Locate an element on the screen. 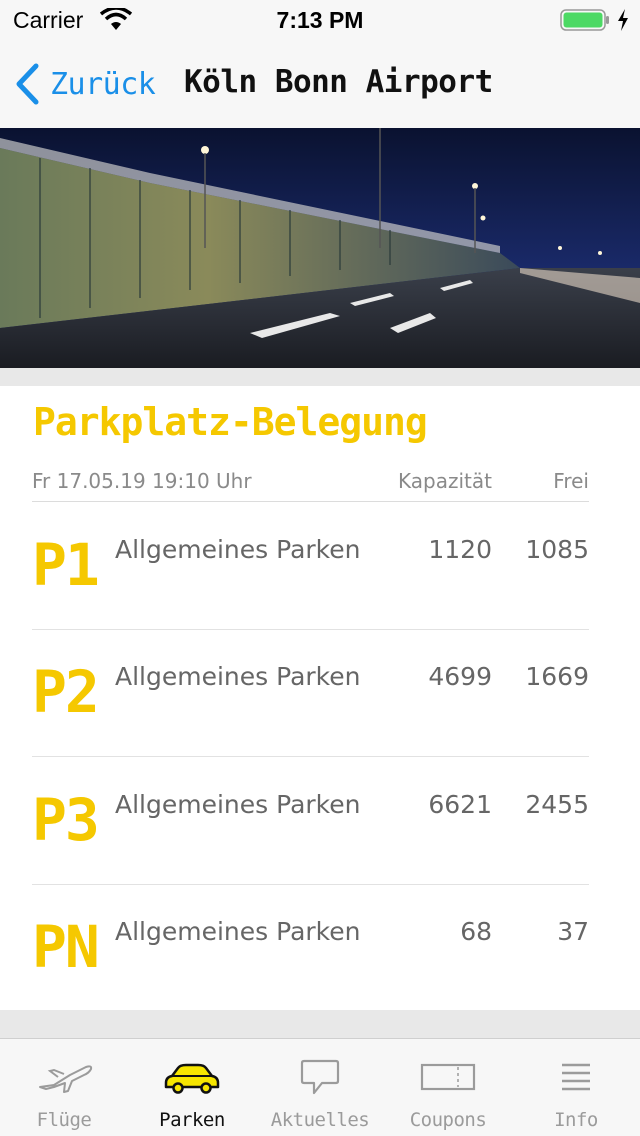 Image resolution: width=640 pixels, height=1136 pixels. clock: 7:13 PM is located at coordinates (320, 20).